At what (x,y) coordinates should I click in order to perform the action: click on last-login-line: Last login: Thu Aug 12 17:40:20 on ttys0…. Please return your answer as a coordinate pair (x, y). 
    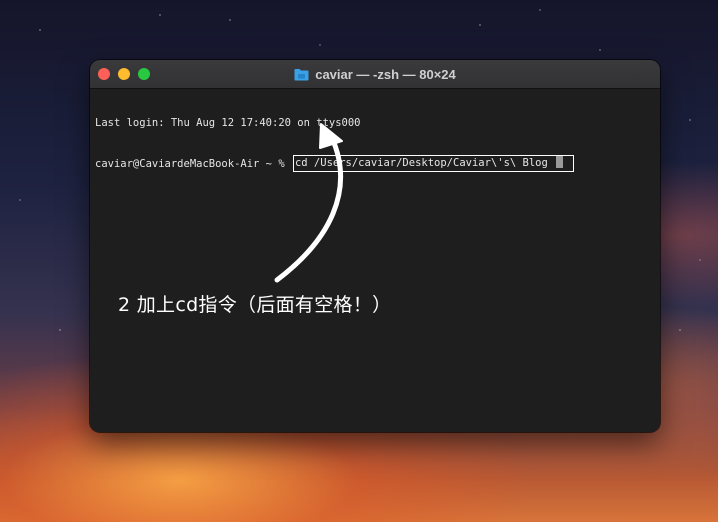
    Looking at the image, I should click on (228, 123).